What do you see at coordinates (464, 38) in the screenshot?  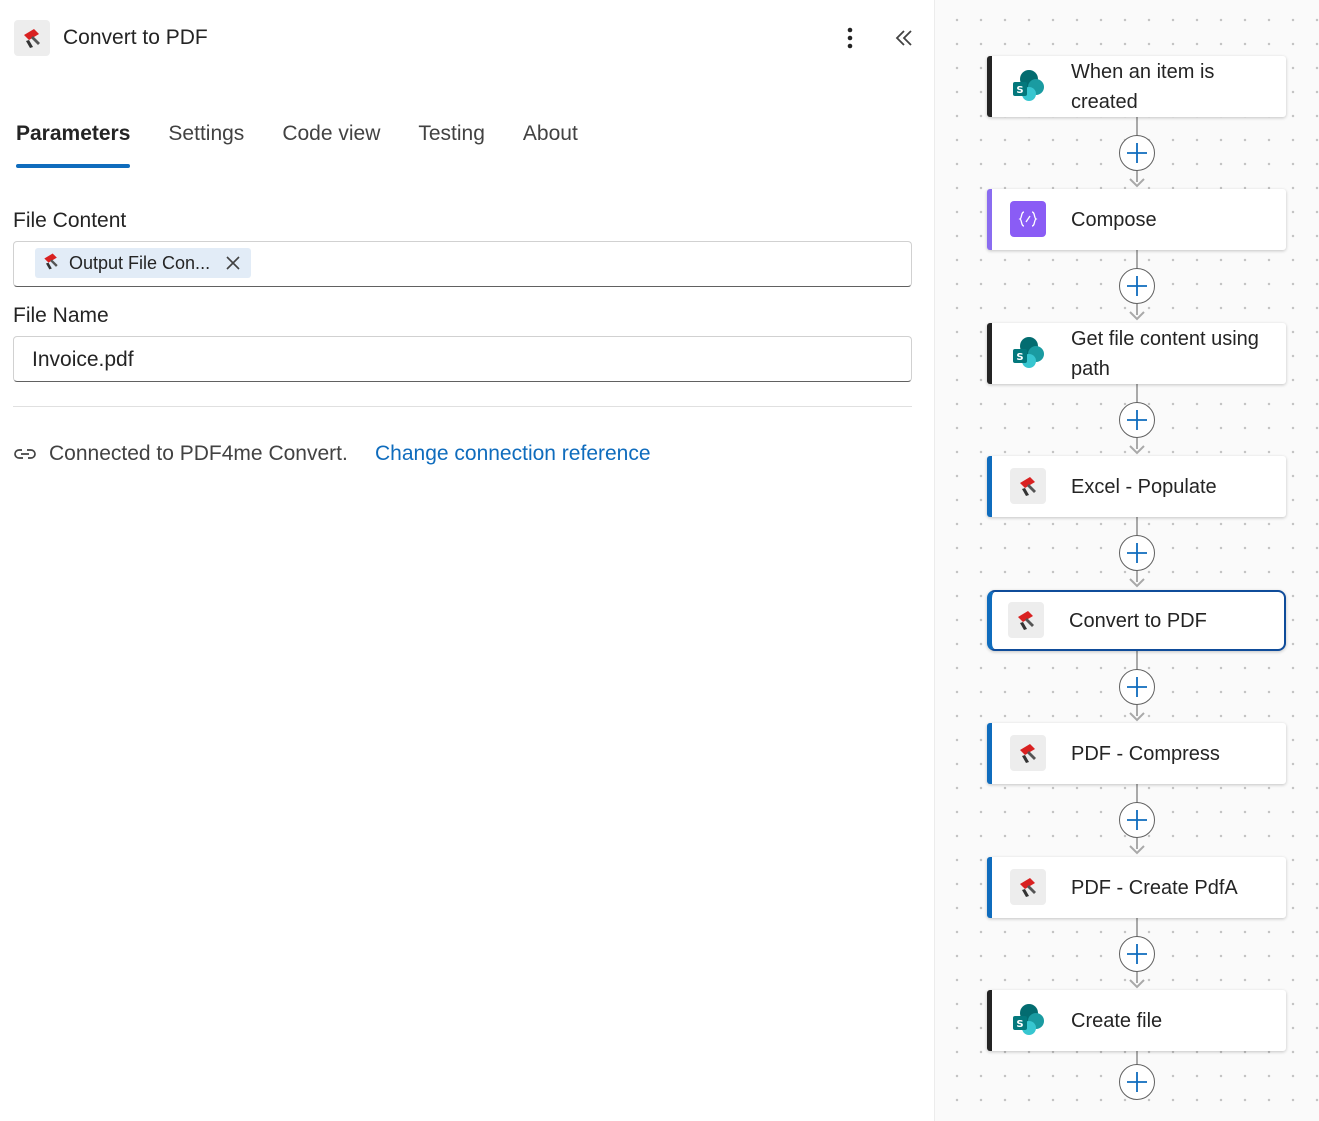 I see `panel-header: Convert to PDF` at bounding box center [464, 38].